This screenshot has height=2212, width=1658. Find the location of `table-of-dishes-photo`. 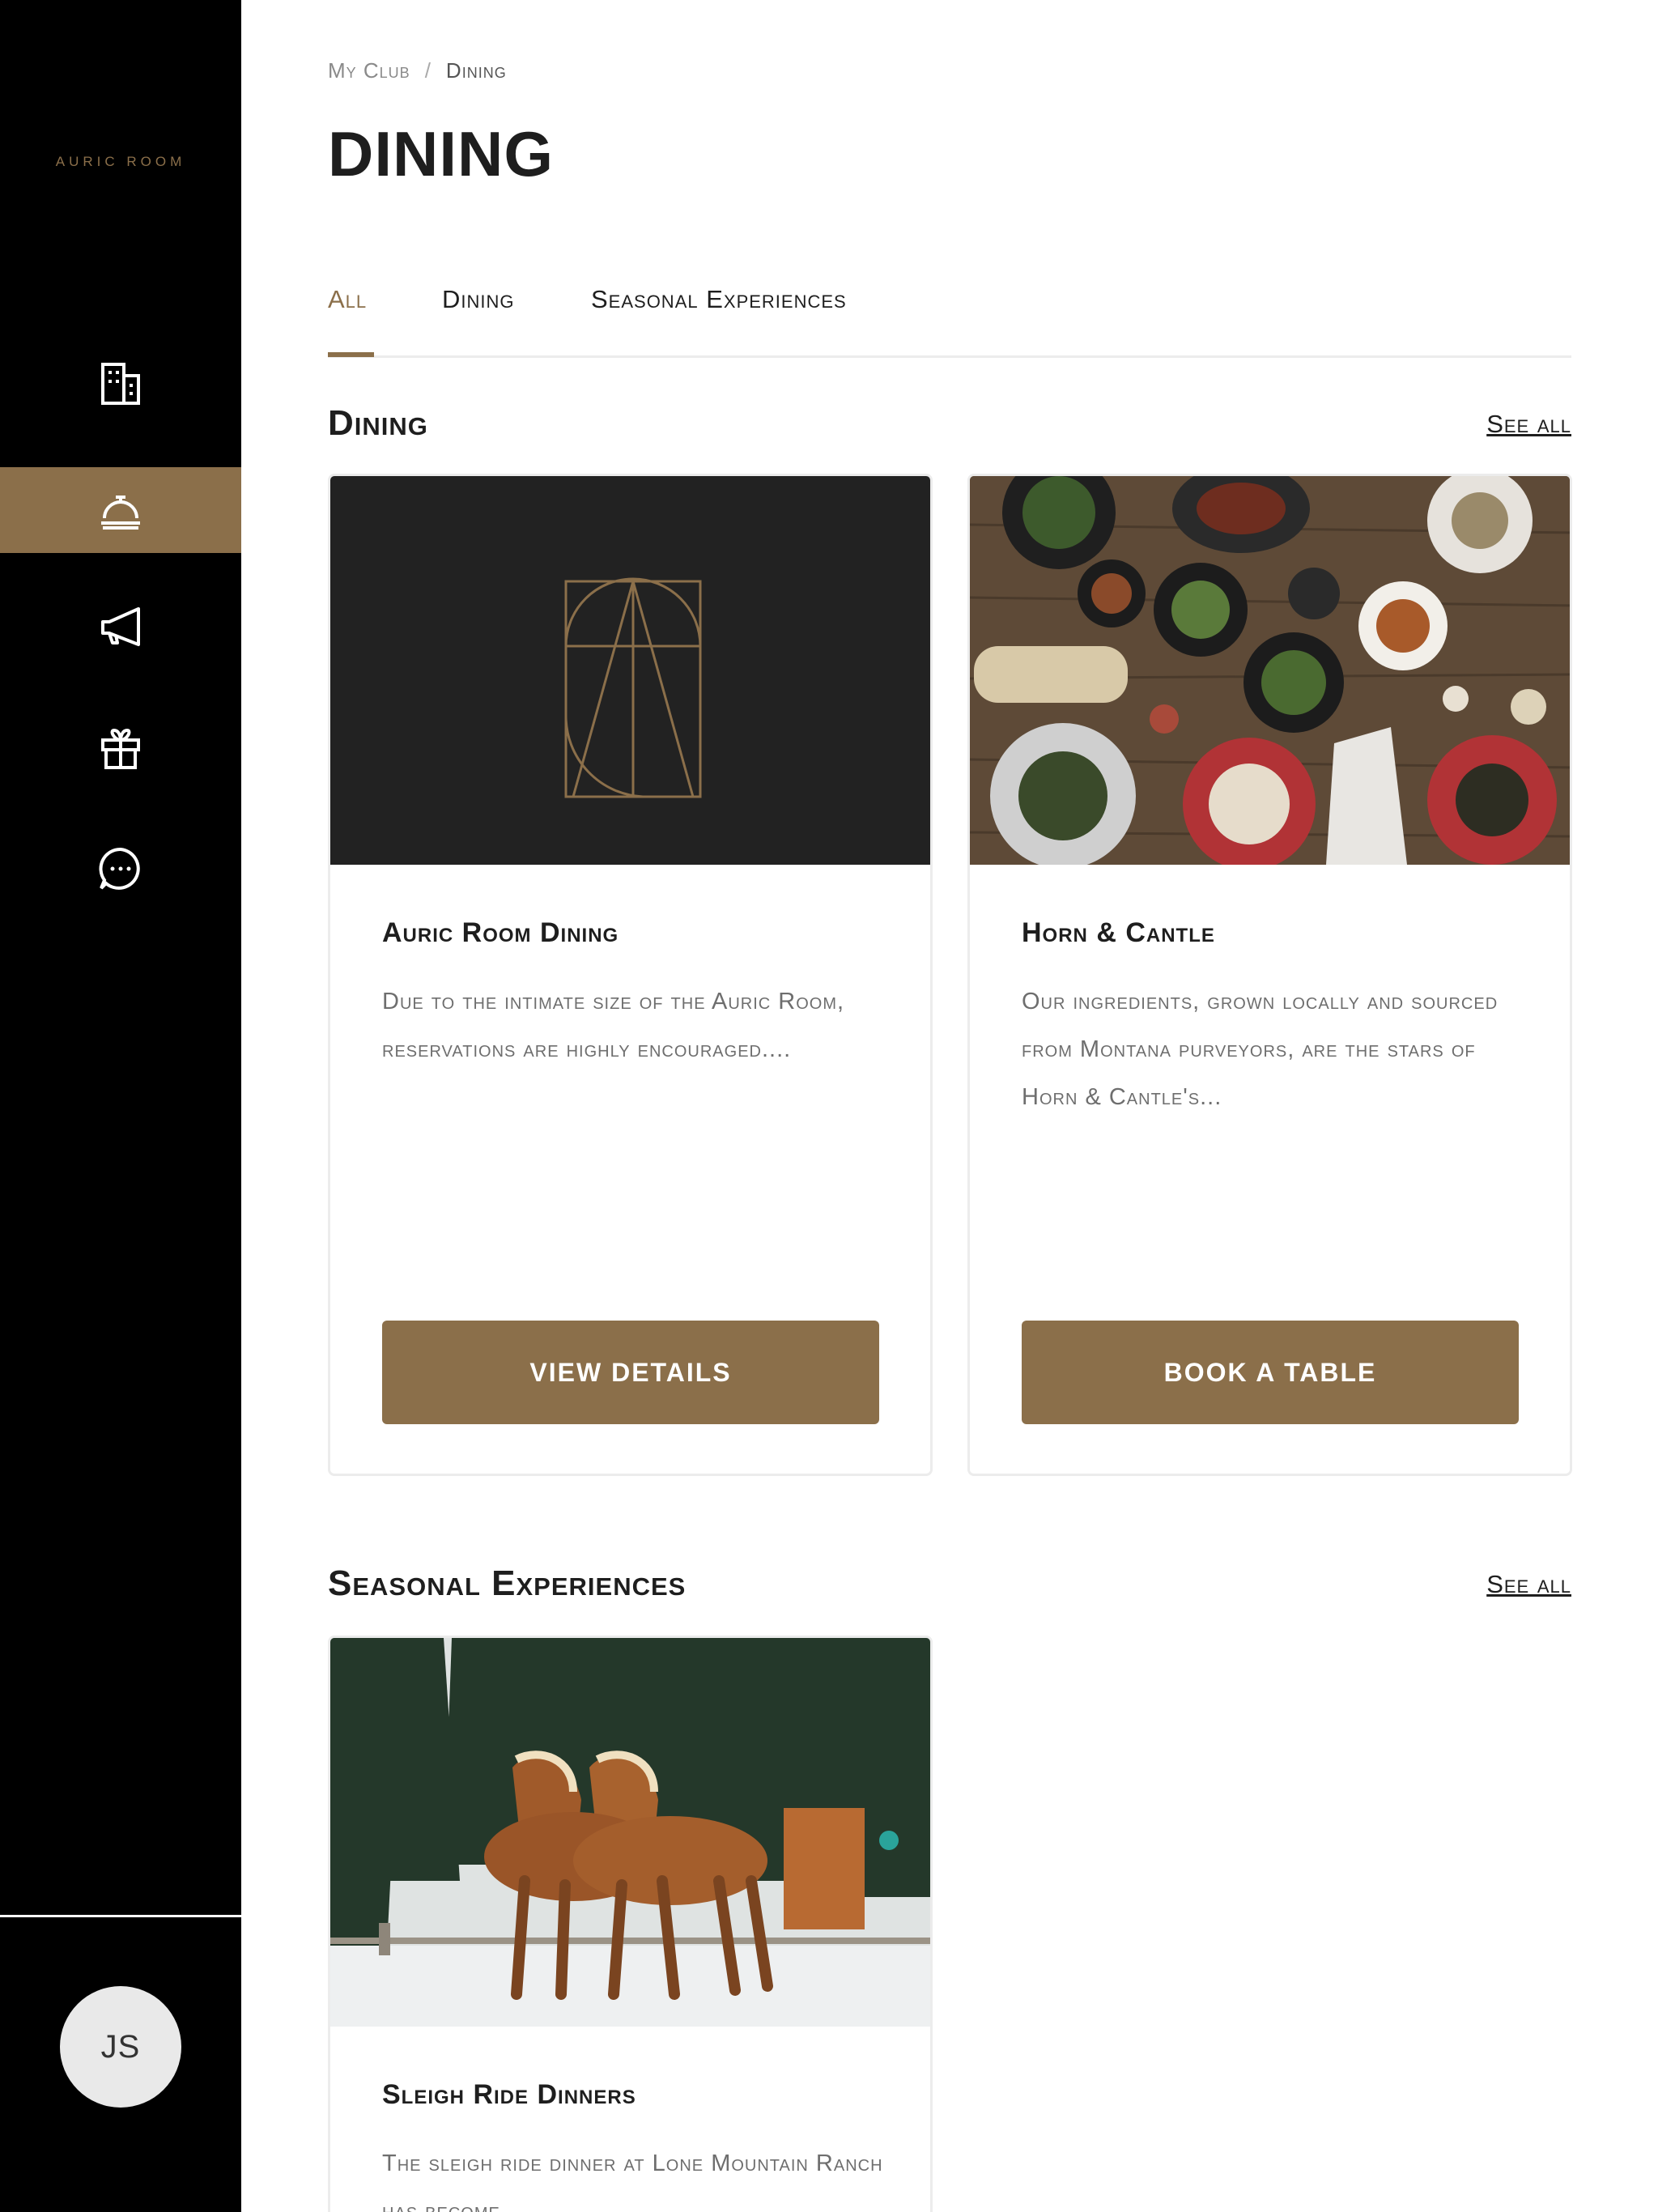

table-of-dishes-photo is located at coordinates (1270, 670).